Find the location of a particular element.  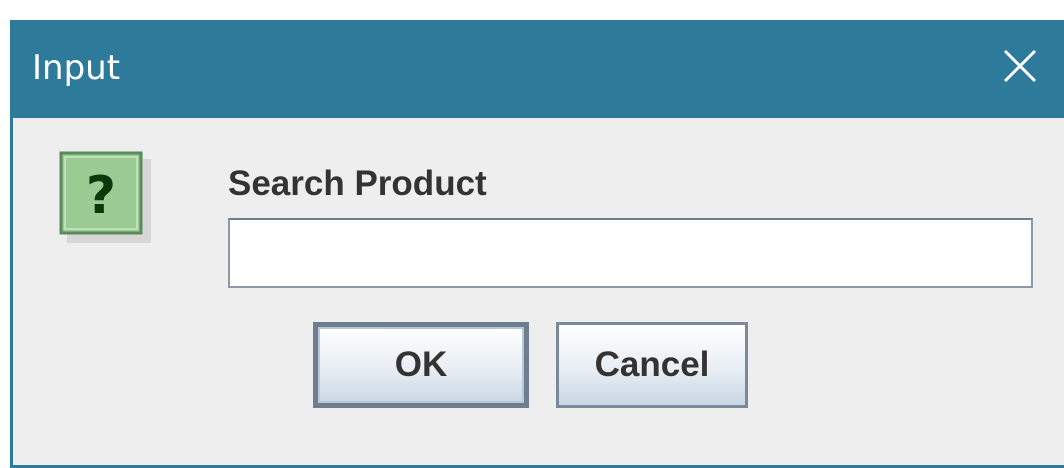

ok-button: OK is located at coordinates (421, 365).